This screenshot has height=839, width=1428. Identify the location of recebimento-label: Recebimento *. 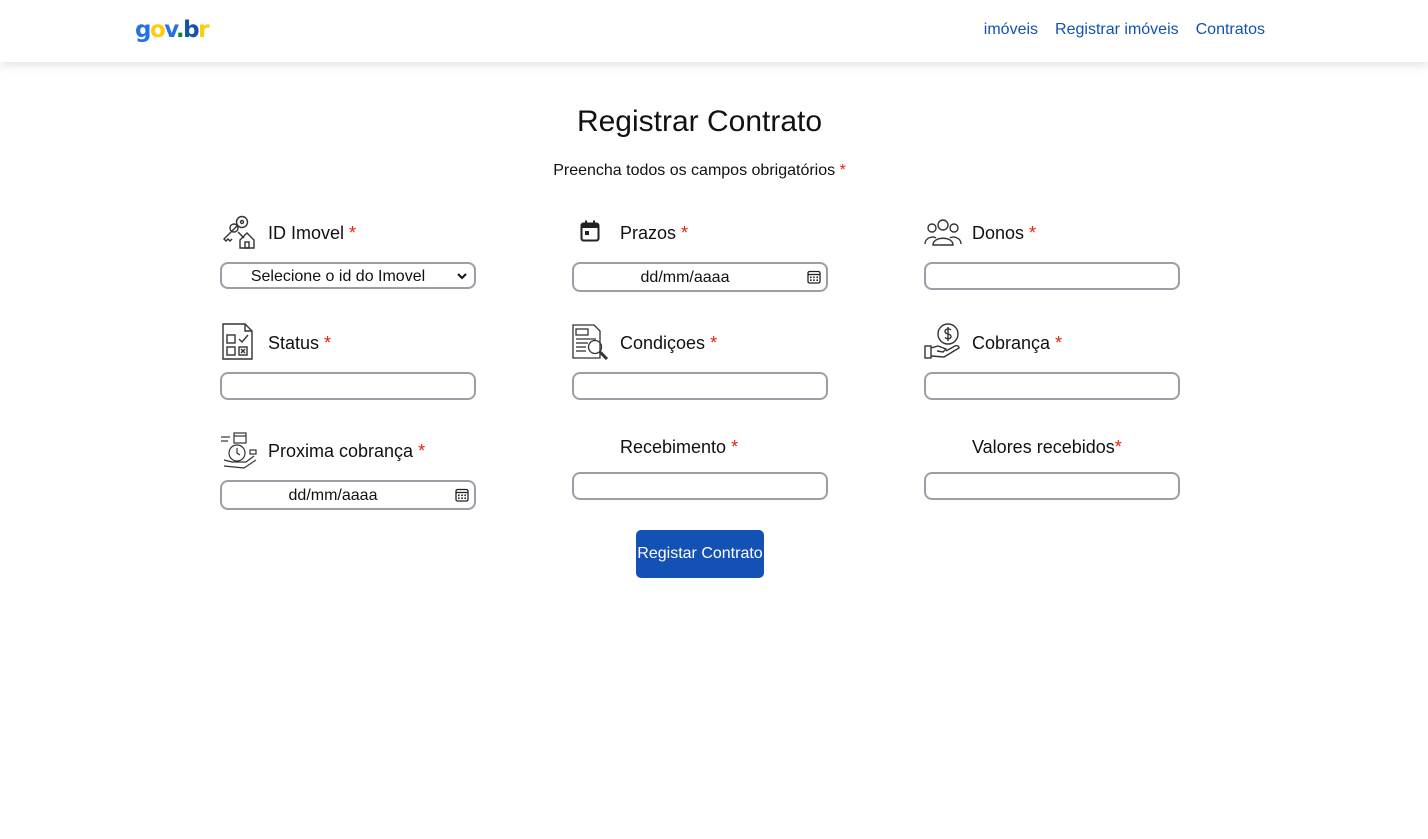
(679, 447).